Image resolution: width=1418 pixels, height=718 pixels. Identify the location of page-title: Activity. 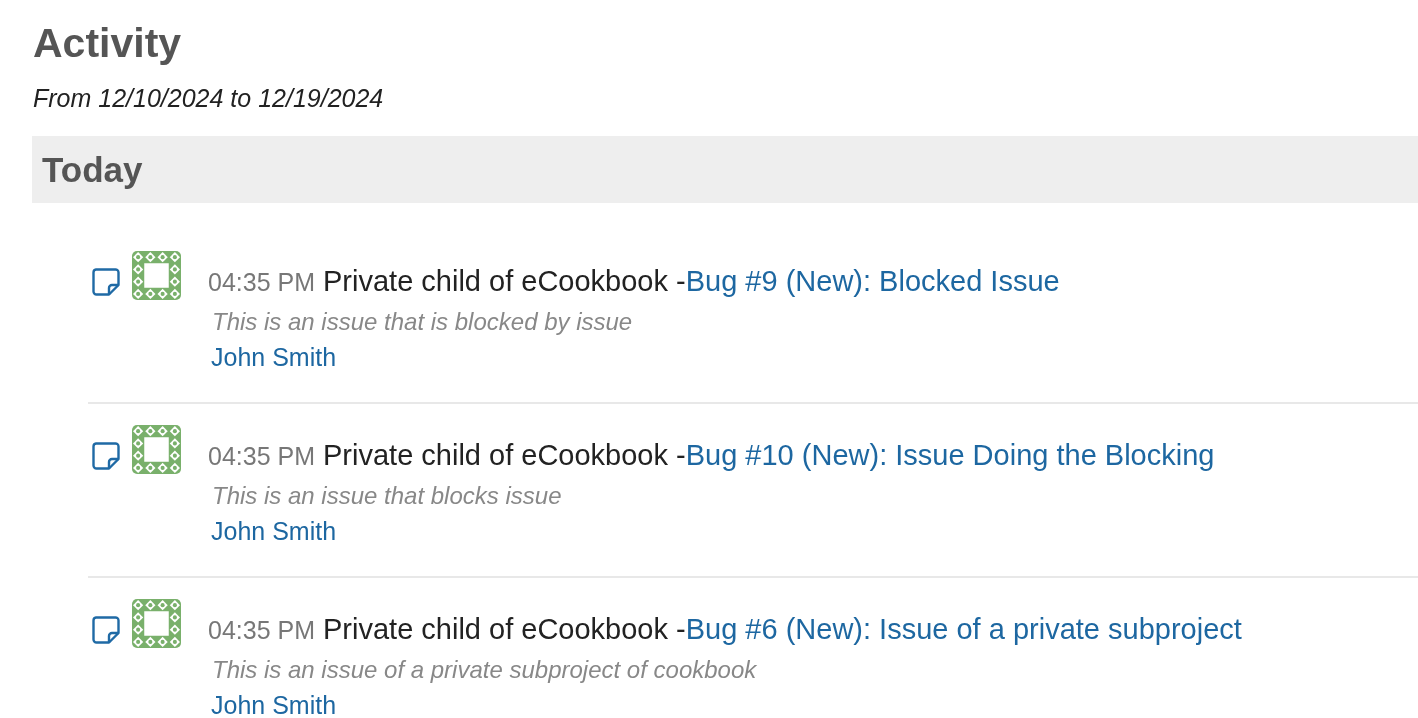
(107, 43).